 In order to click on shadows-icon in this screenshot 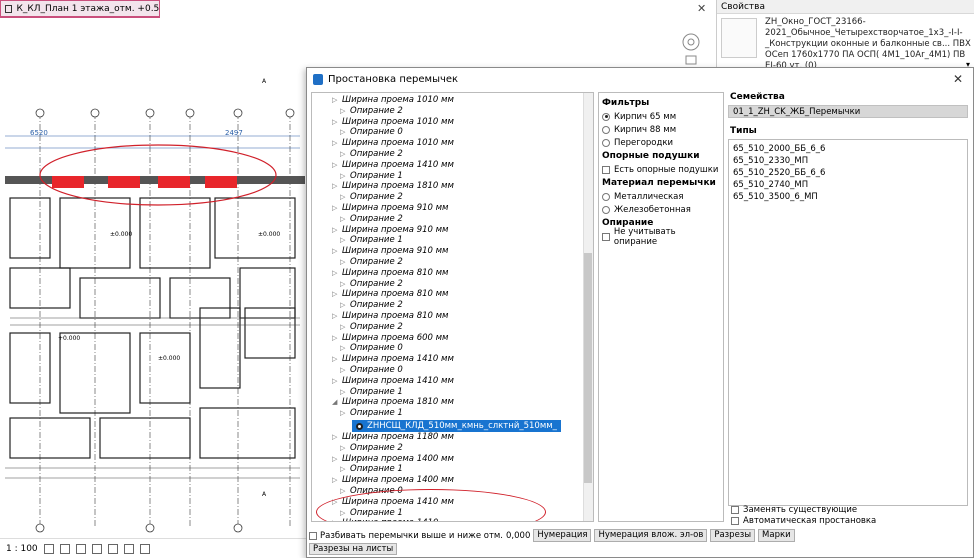, I will do `click(96, 548)`.